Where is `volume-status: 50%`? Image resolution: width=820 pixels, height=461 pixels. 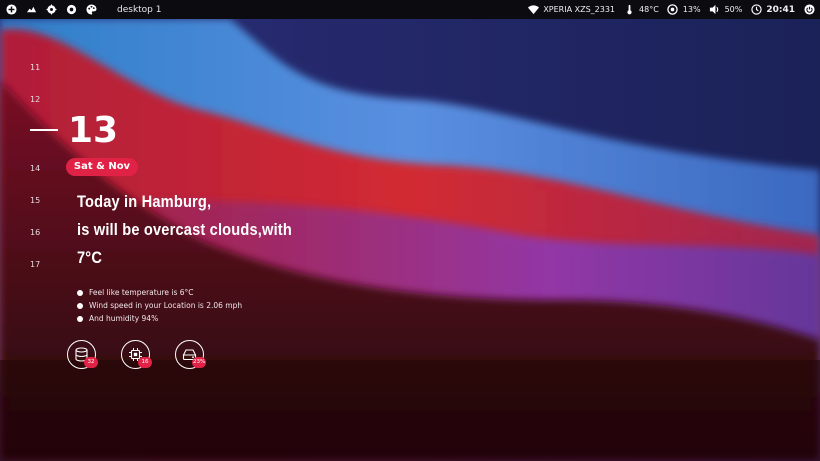
volume-status: 50% is located at coordinates (726, 10).